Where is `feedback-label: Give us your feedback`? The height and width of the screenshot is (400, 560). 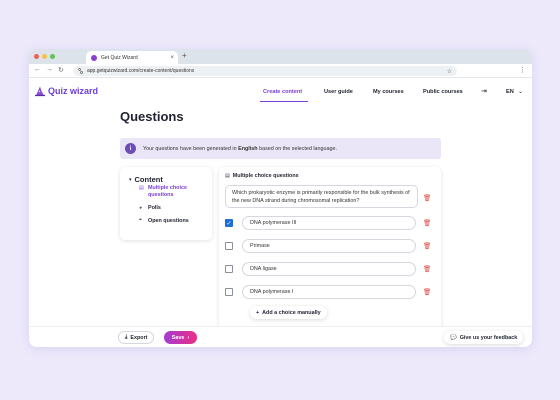 feedback-label: Give us your feedback is located at coordinates (488, 337).